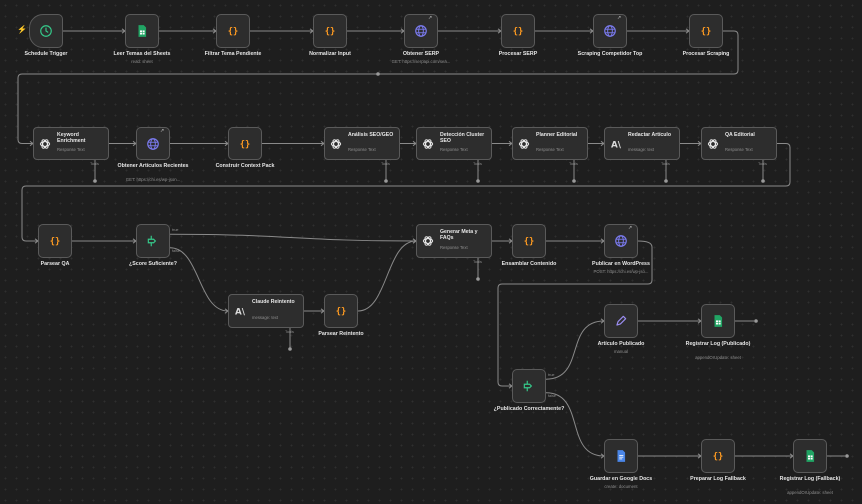  I want to click on node-label: Leer Temas del Sheets, so click(142, 54).